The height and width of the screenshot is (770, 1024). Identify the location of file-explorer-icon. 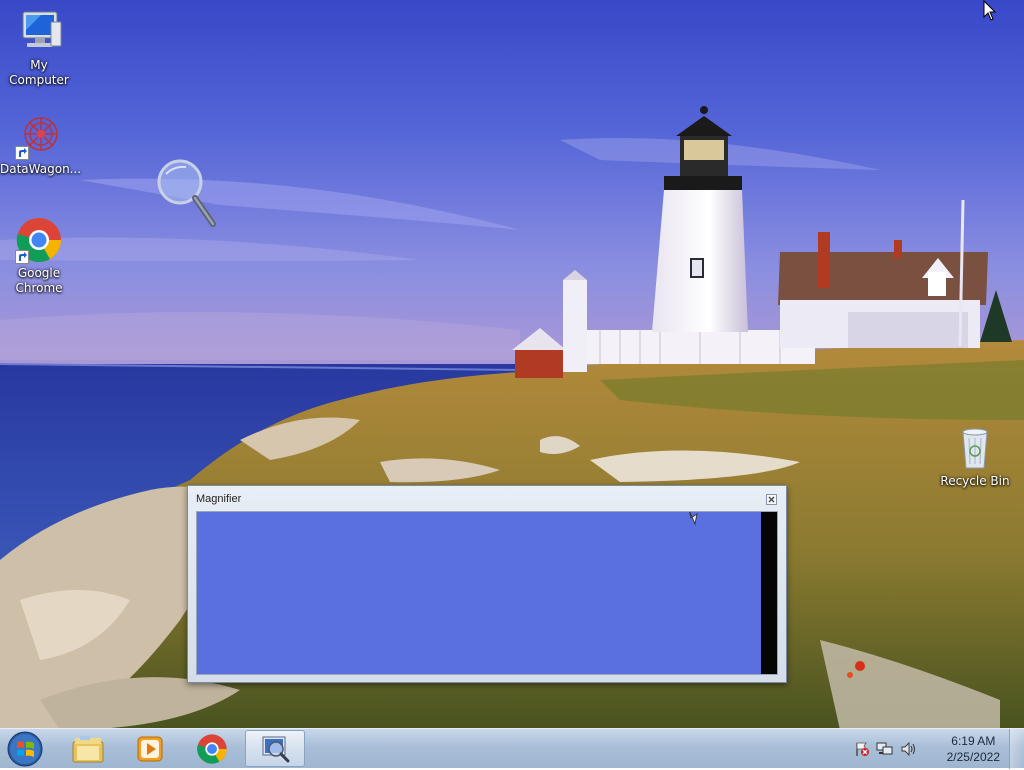
(88, 748).